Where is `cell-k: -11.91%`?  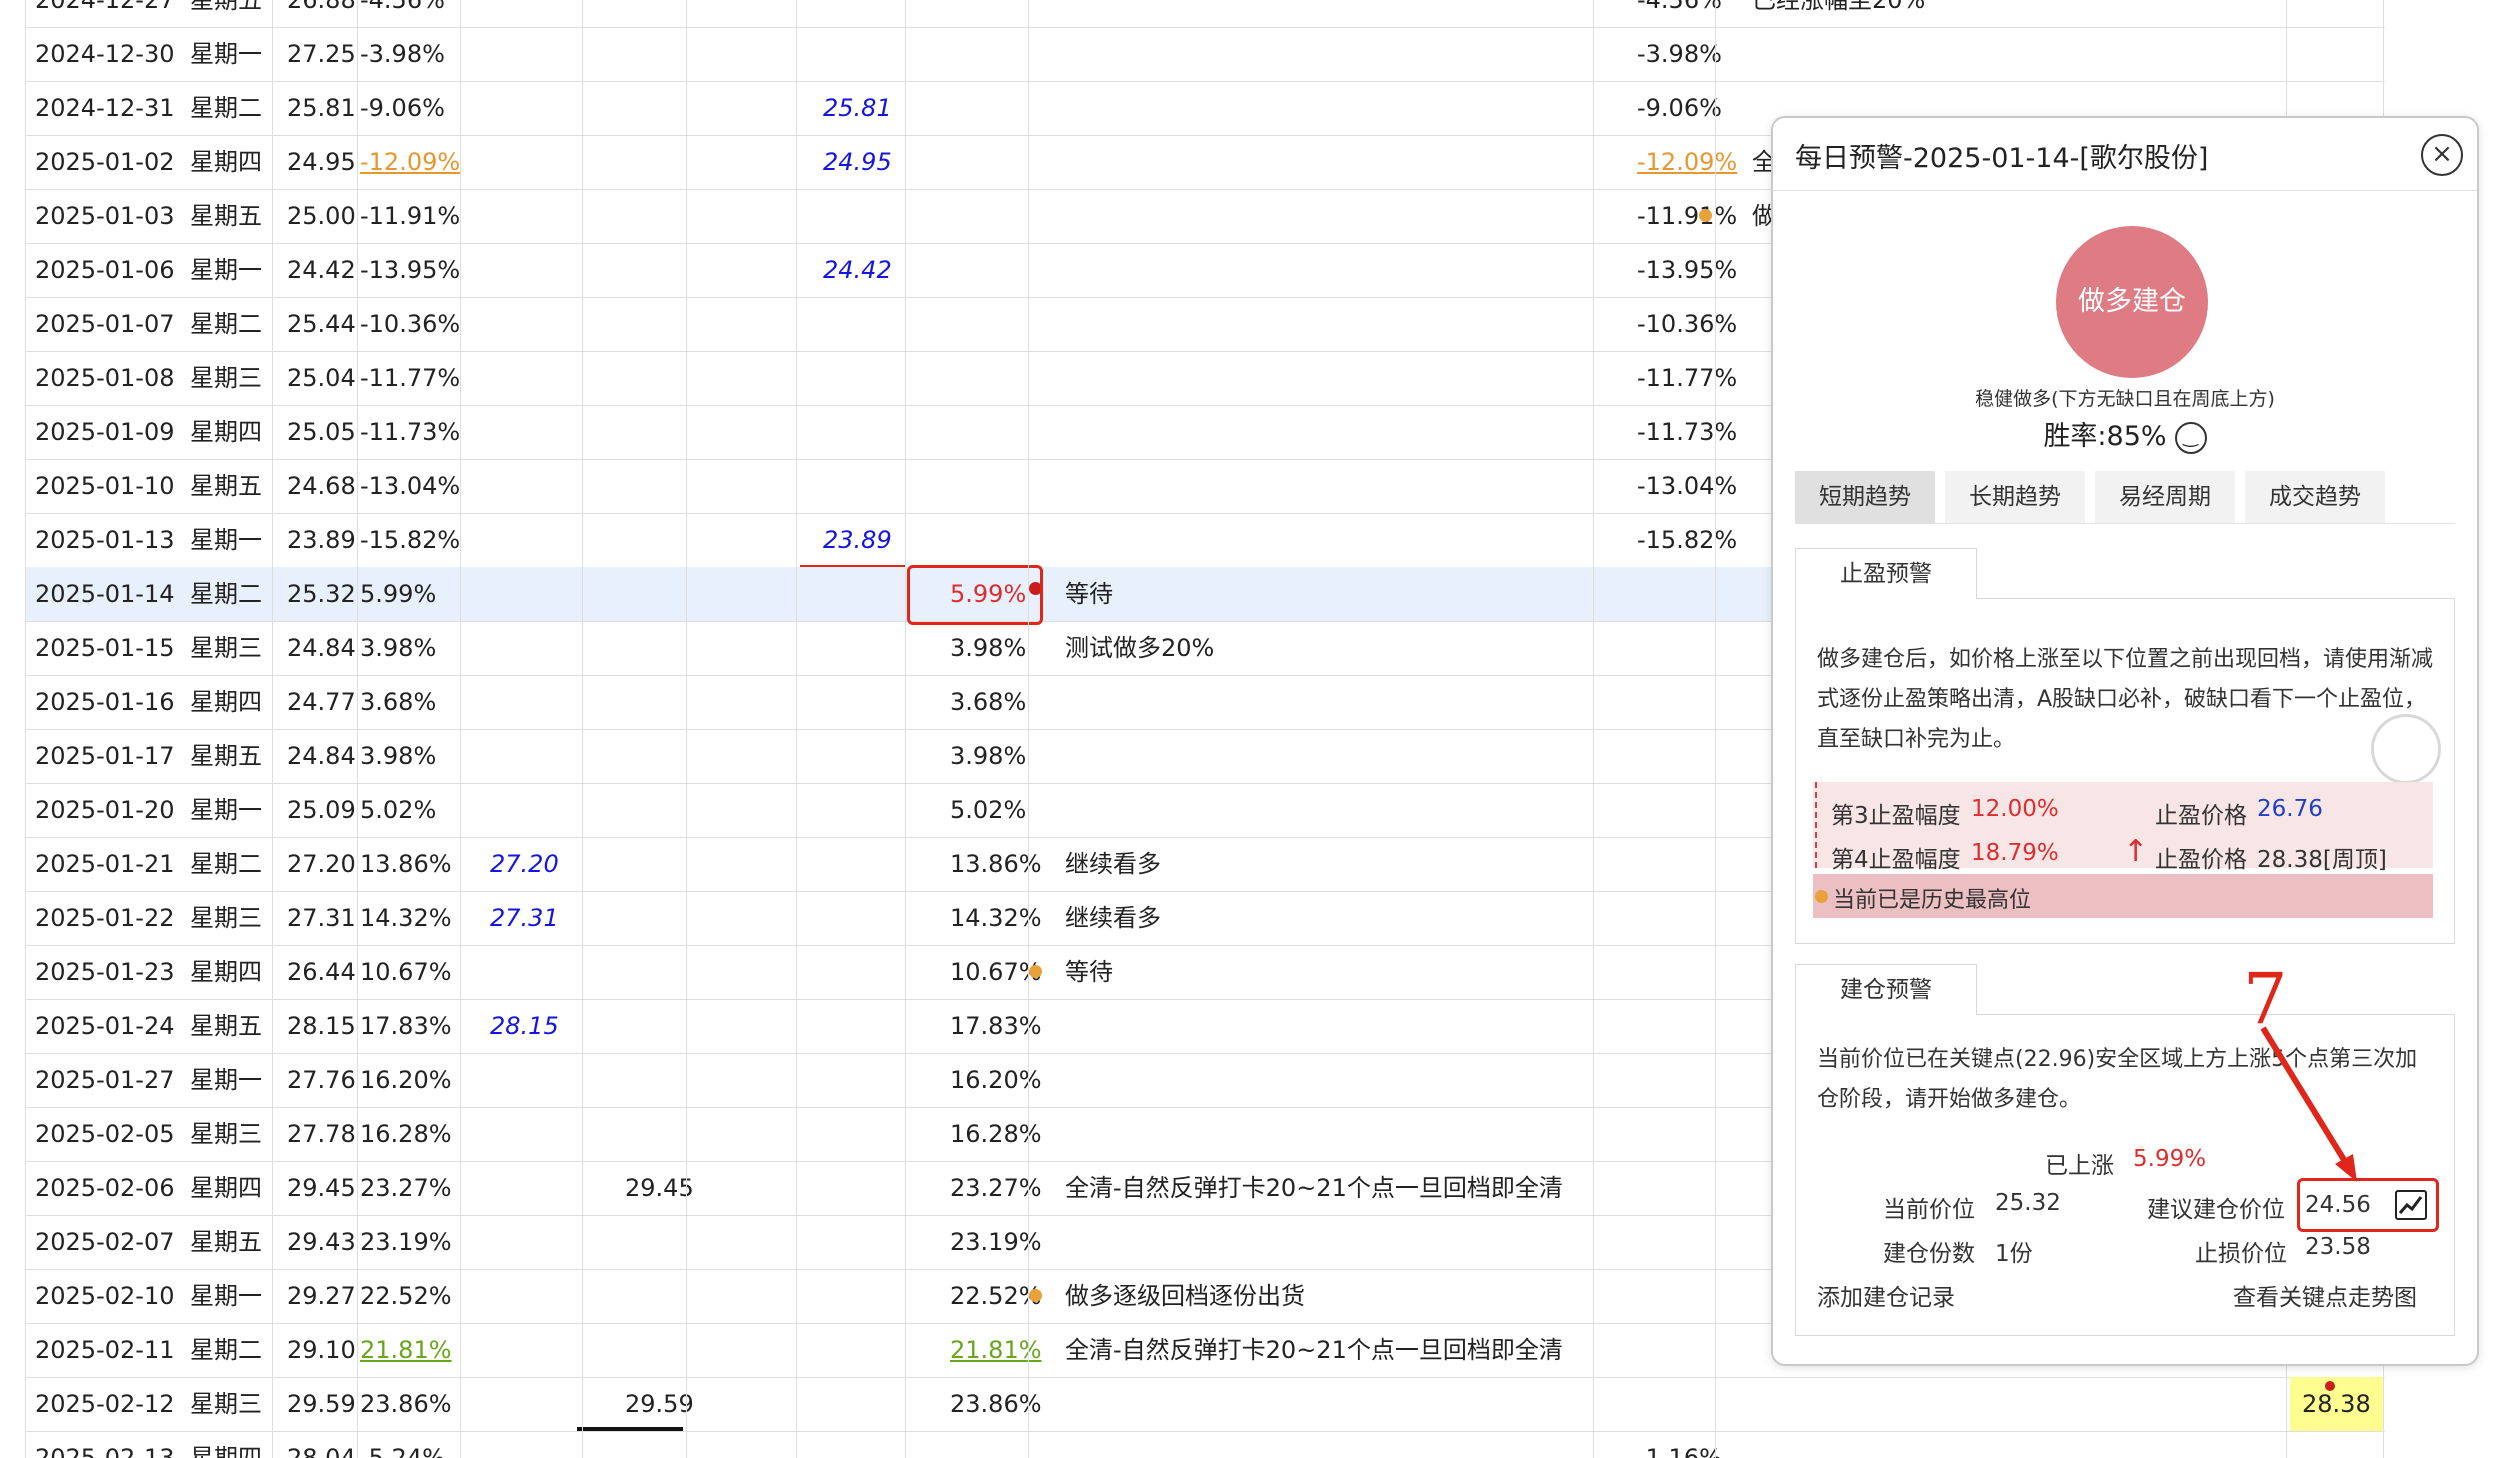 cell-k: -11.91% is located at coordinates (1687, 216).